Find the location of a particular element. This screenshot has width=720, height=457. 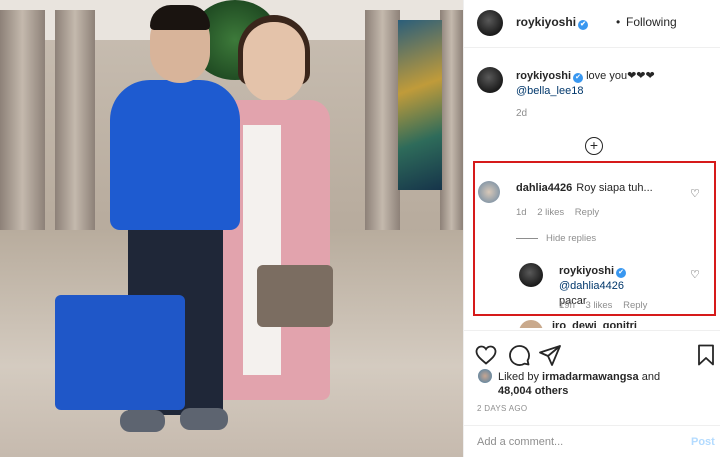

hide-replies-label: Hide replies is located at coordinates (571, 238).